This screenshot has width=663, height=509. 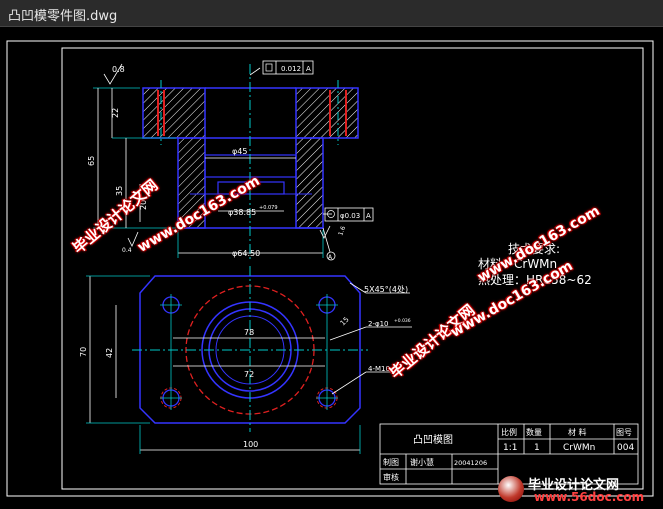 I want to click on dim-100: 100, so click(x=250, y=444).